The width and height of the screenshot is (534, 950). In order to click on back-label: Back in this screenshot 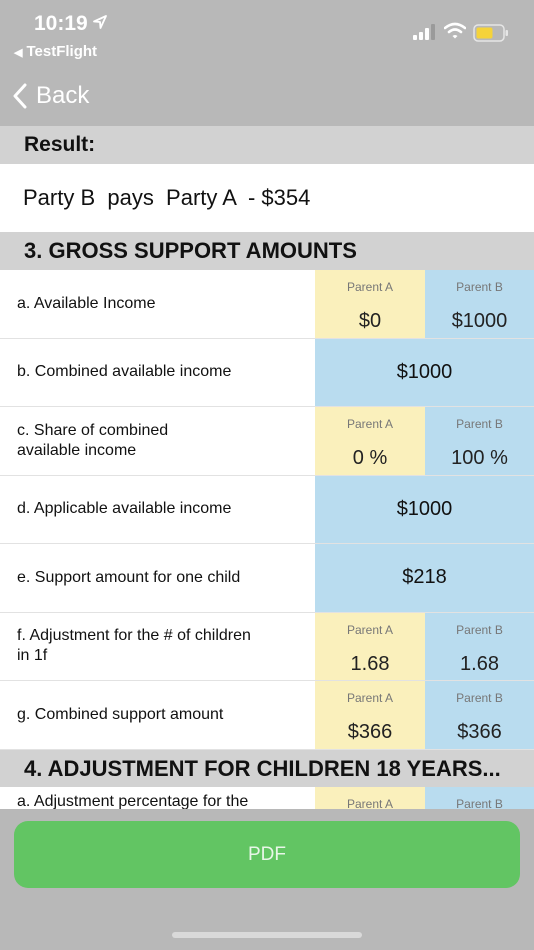, I will do `click(63, 95)`.